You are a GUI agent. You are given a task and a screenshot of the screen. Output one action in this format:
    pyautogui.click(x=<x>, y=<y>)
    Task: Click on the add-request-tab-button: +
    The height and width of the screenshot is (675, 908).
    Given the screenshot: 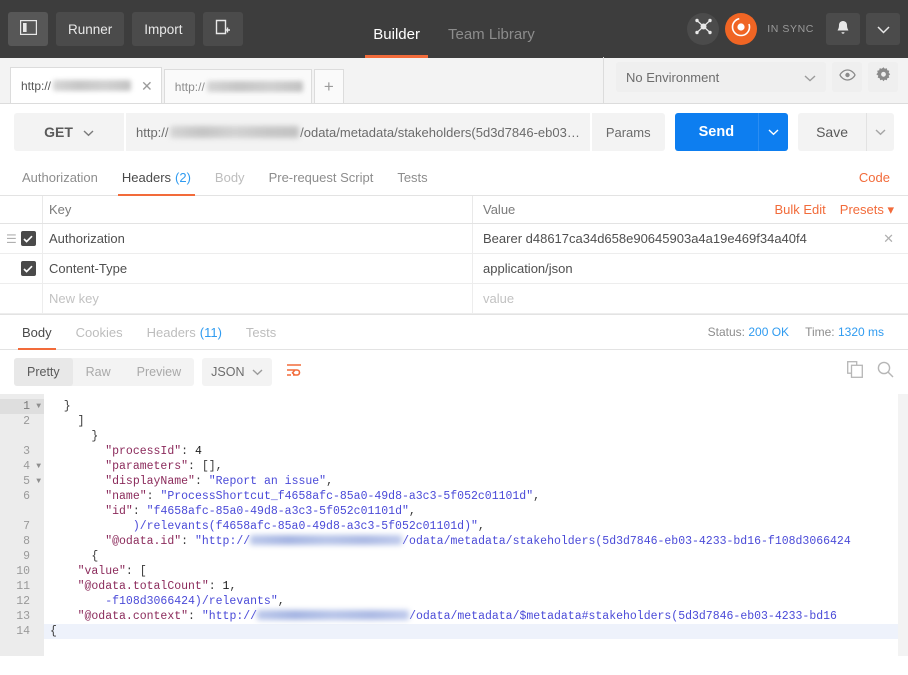 What is the action you would take?
    pyautogui.click(x=328, y=86)
    